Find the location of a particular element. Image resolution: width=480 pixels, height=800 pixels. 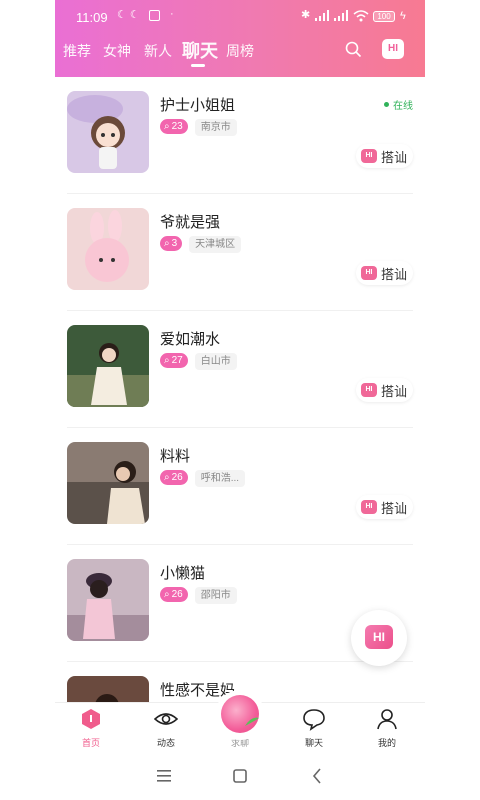

message-count-badge: ⌕ 3 is located at coordinates (171, 243).